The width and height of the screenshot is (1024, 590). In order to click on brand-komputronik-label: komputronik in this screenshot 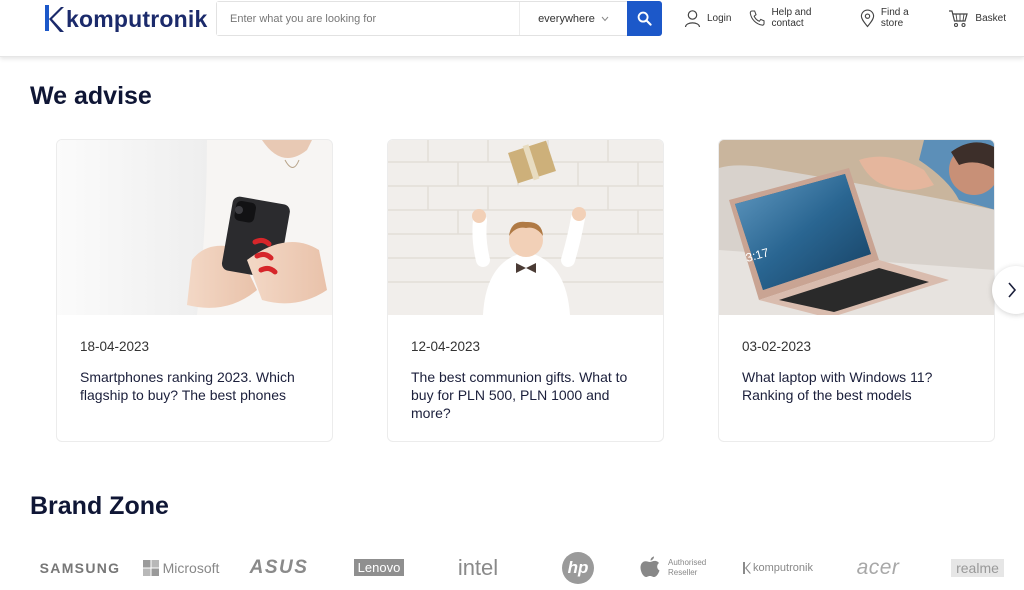, I will do `click(783, 567)`.